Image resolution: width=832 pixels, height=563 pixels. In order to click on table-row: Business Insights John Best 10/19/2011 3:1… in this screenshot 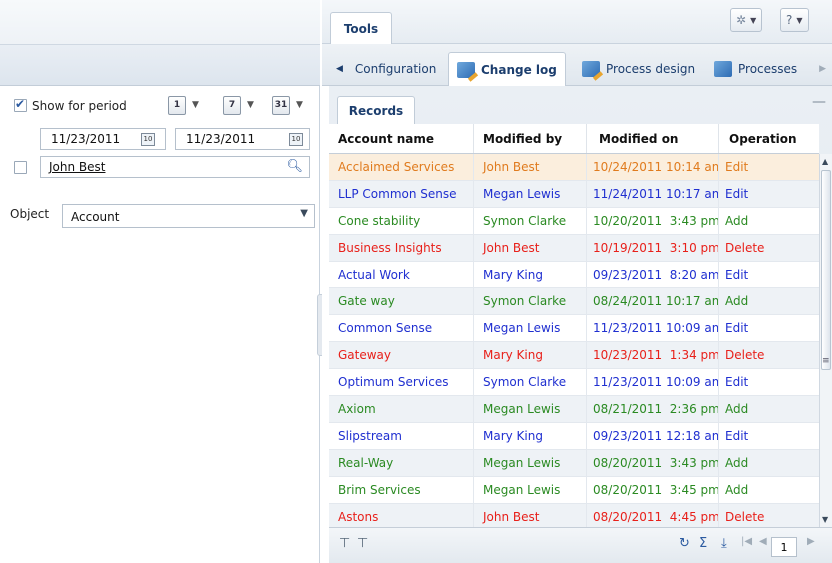, I will do `click(574, 248)`.